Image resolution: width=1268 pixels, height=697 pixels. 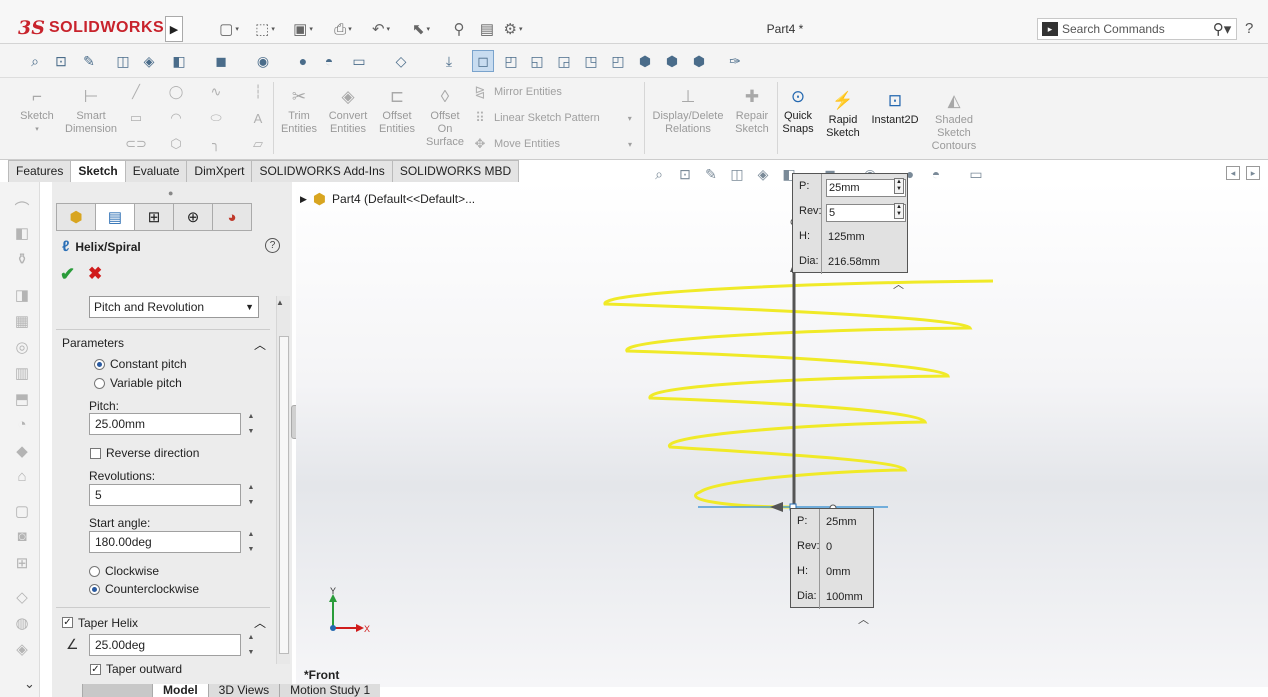 What do you see at coordinates (899, 186) in the screenshot?
I see `pitch-spinner: ▲ ▼` at bounding box center [899, 186].